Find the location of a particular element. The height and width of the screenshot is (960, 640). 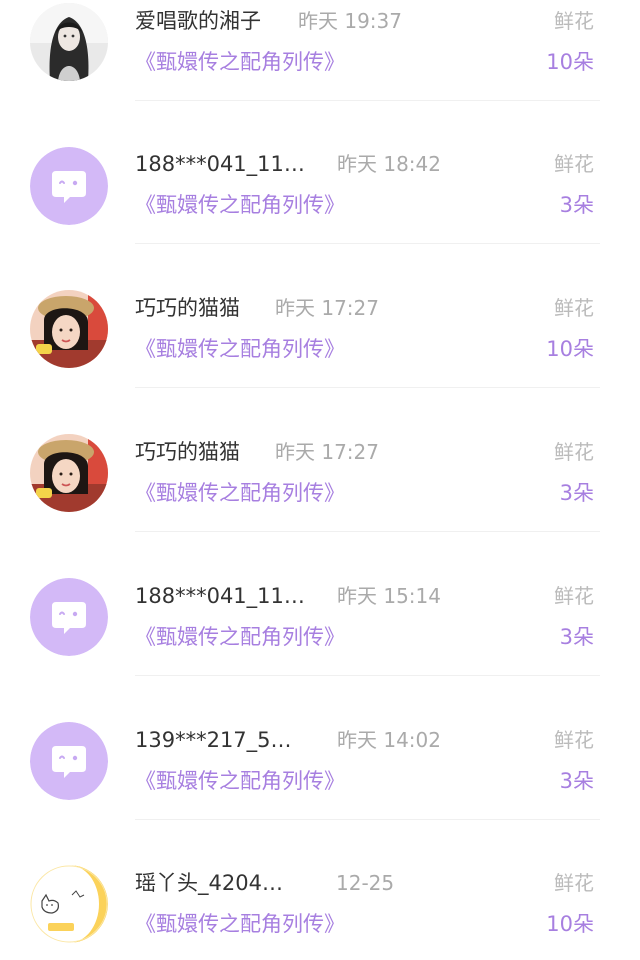

gift-time: 昨天 15:14 is located at coordinates (389, 596).